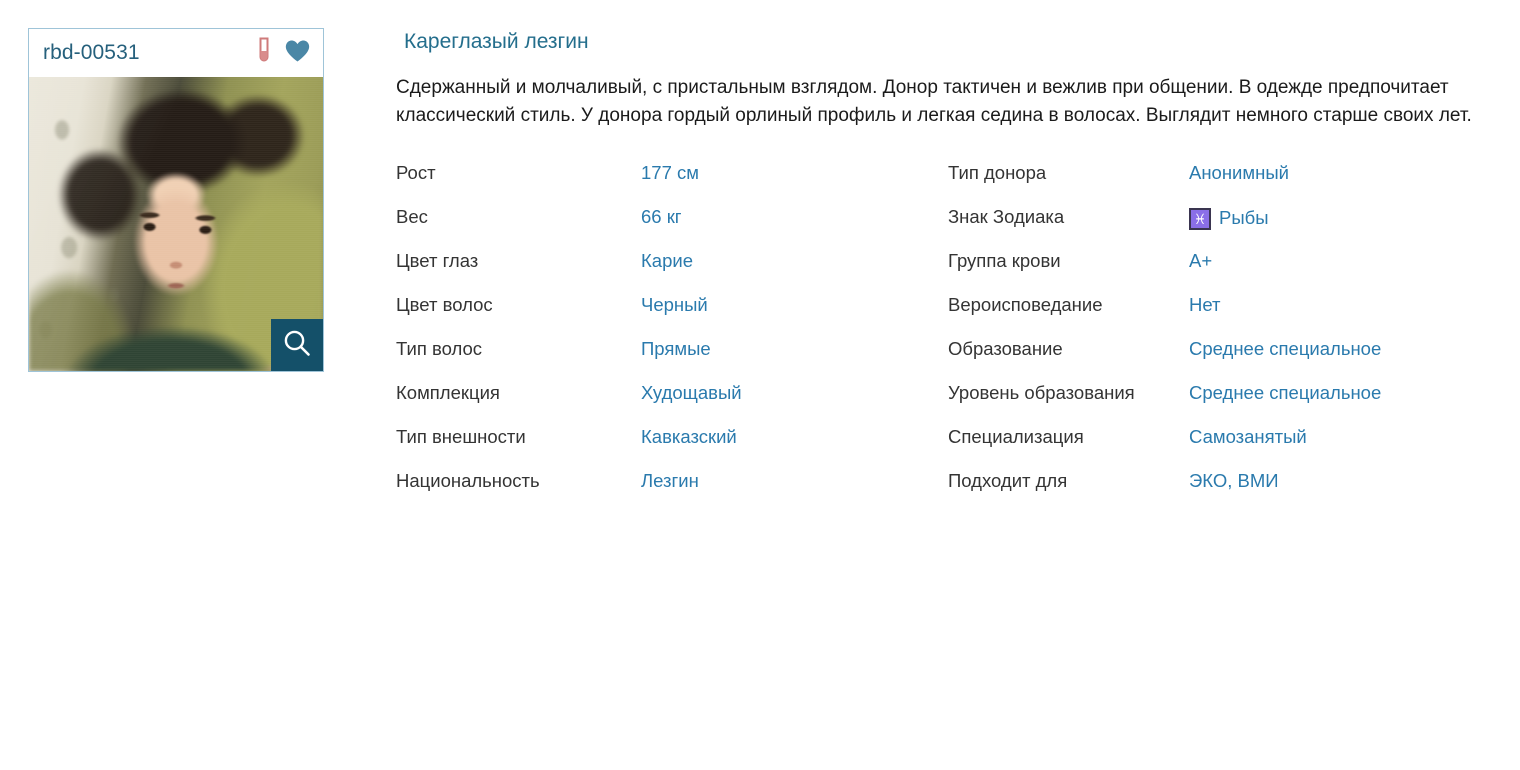  Describe the element at coordinates (1008, 480) in the screenshot. I see `attribute-label: Подходит для` at that location.